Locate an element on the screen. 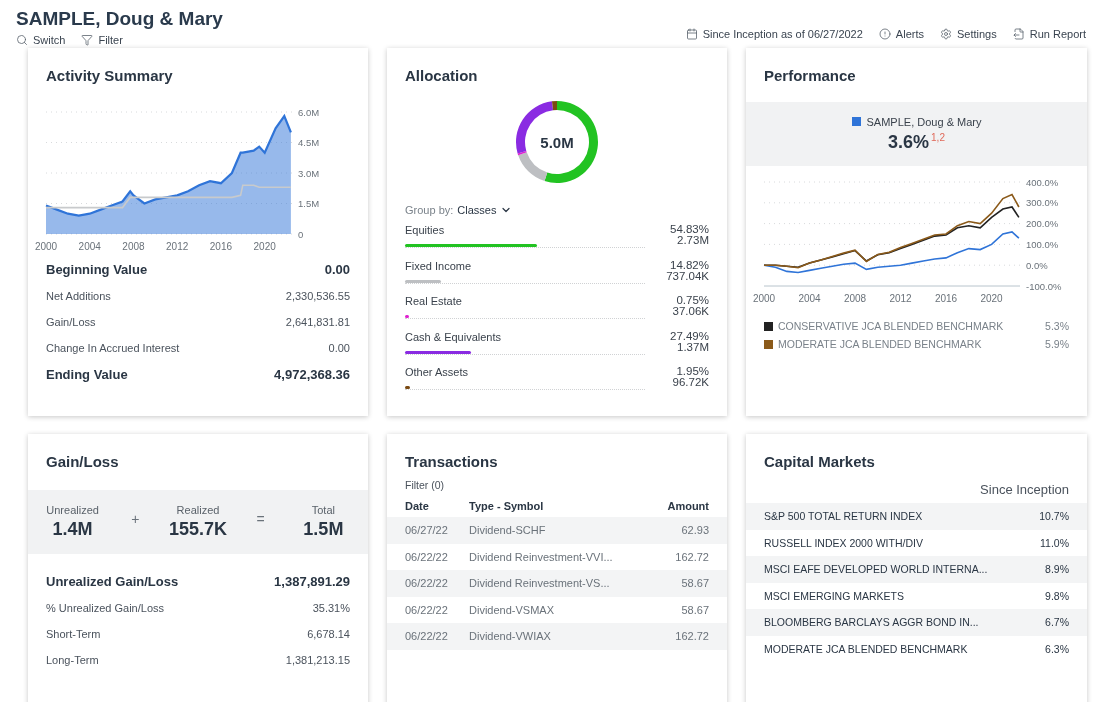 The width and height of the screenshot is (1096, 702). allocation-total: 5.0M is located at coordinates (557, 142).